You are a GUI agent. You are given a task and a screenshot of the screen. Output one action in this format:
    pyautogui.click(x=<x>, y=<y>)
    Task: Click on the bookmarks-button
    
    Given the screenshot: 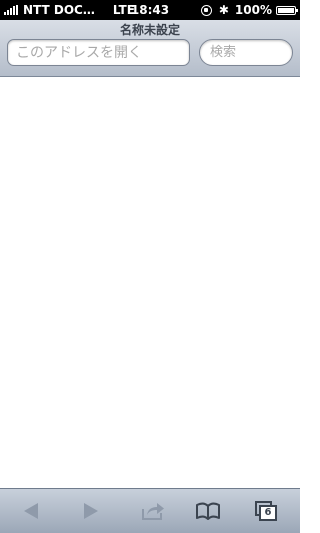 What is the action you would take?
    pyautogui.click(x=208, y=511)
    